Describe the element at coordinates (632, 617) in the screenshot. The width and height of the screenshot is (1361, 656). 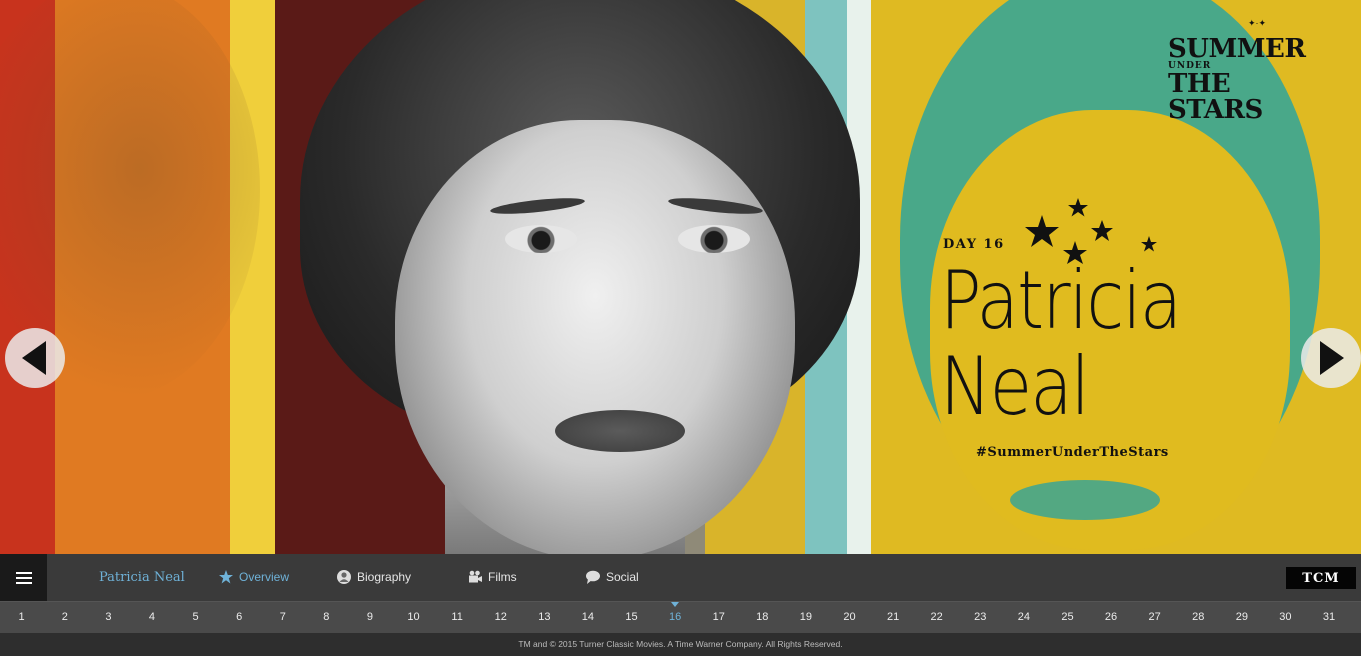
I see `day-link-15: 15` at that location.